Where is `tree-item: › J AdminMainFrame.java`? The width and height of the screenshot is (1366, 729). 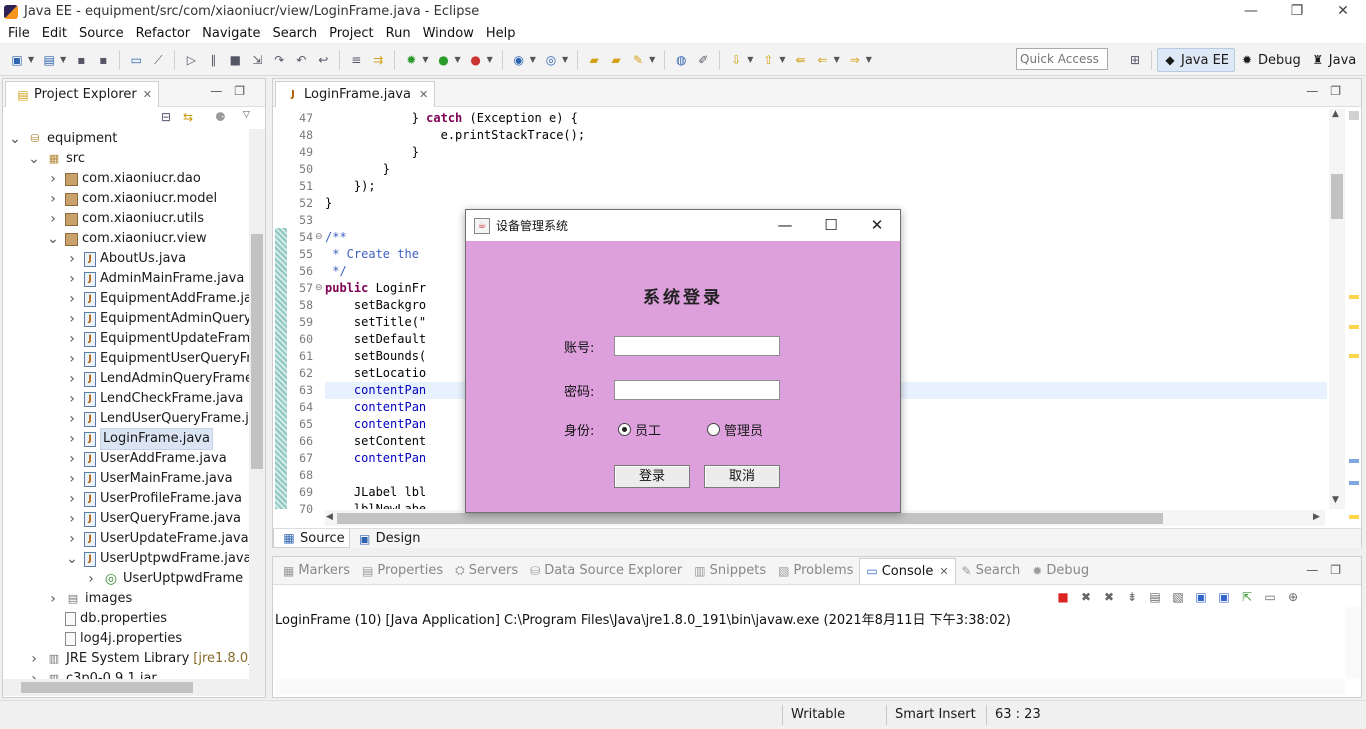 tree-item: › J AdminMainFrame.java is located at coordinates (155, 279).